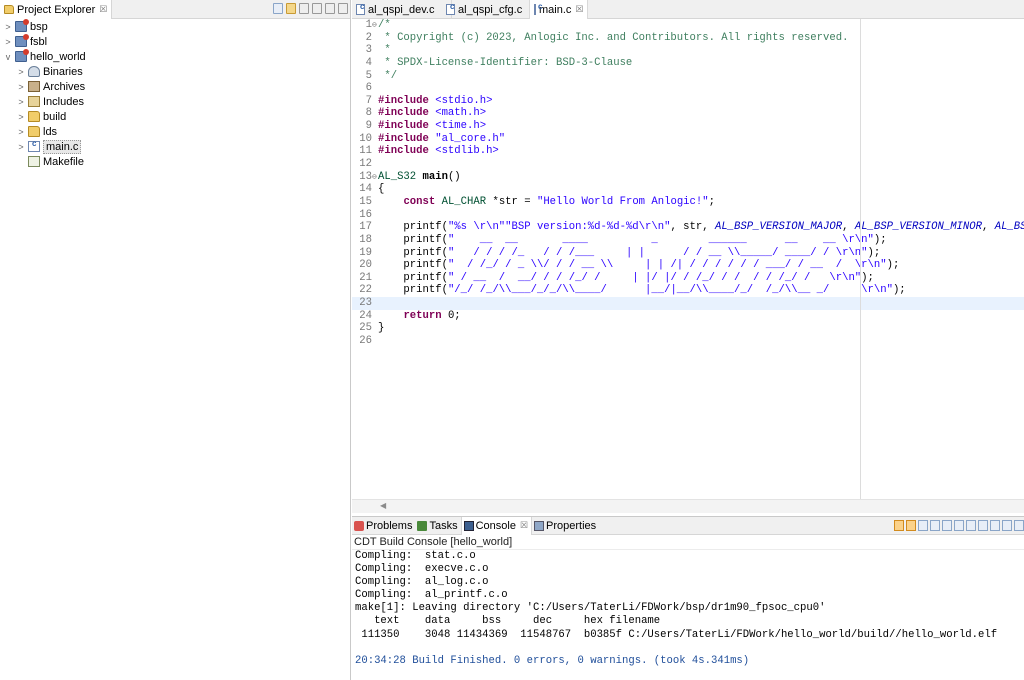  Describe the element at coordinates (175, 71) in the screenshot. I see `tree-item-binaries: > Binaries` at that location.